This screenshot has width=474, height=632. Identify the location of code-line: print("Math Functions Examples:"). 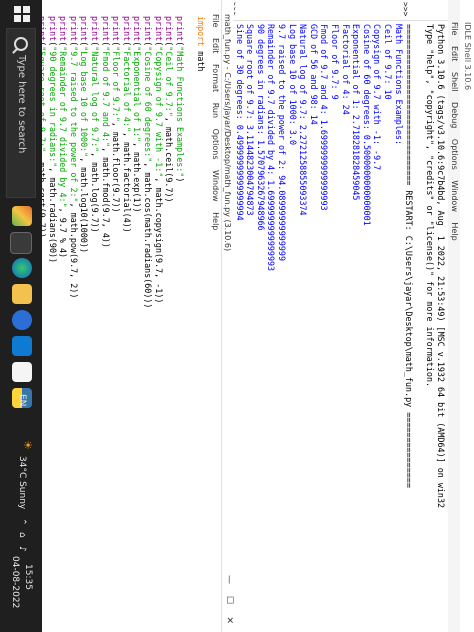
(179, 316).